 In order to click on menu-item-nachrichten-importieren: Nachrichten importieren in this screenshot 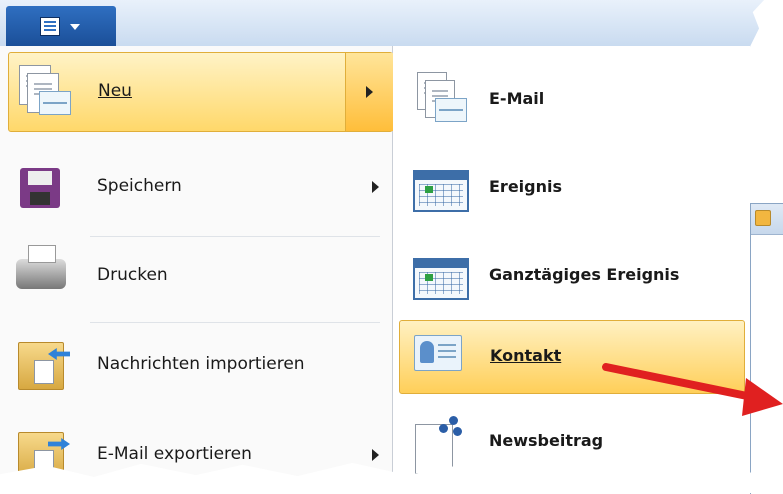, I will do `click(197, 365)`.